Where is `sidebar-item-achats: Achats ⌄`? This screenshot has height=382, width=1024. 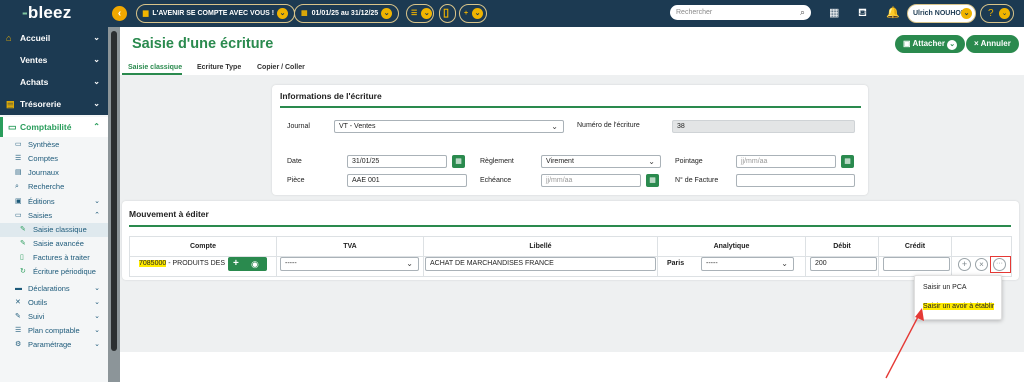 sidebar-item-achats: Achats ⌄ is located at coordinates (54, 82).